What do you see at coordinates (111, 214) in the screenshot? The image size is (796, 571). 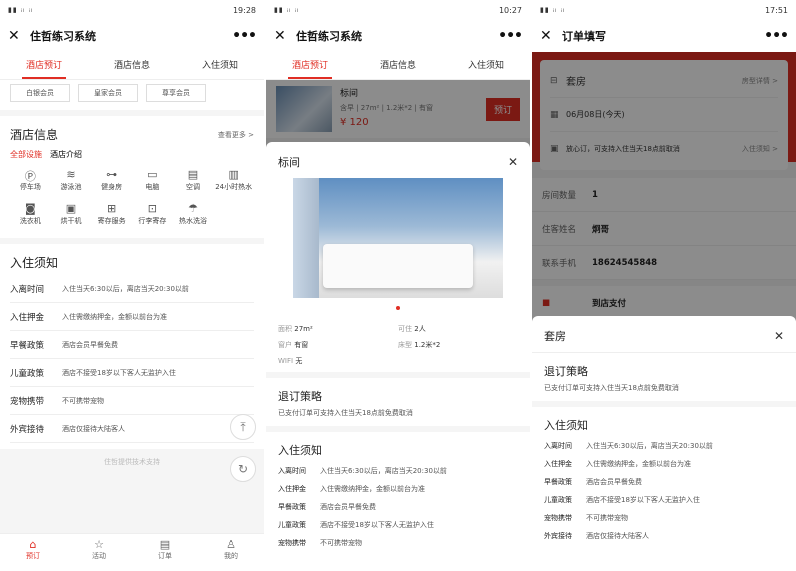 I see `facility-item: ⊞ 寄存服务` at bounding box center [111, 214].